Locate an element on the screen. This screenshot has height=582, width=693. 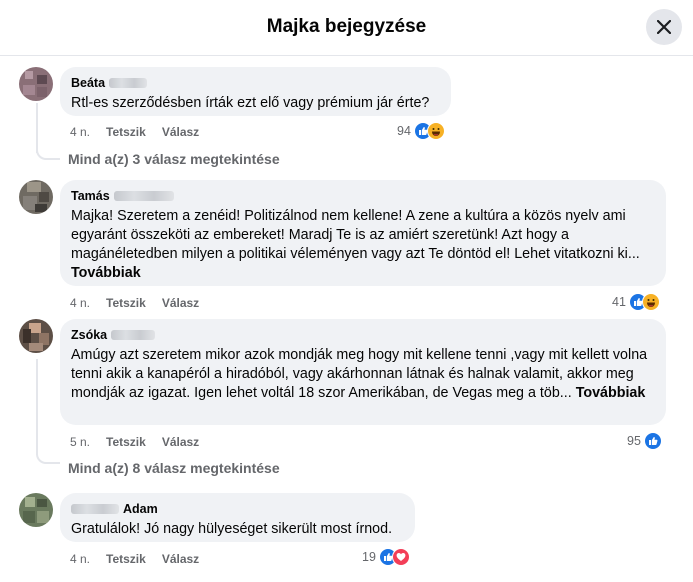
reaction-summary: 19 is located at coordinates (386, 557).